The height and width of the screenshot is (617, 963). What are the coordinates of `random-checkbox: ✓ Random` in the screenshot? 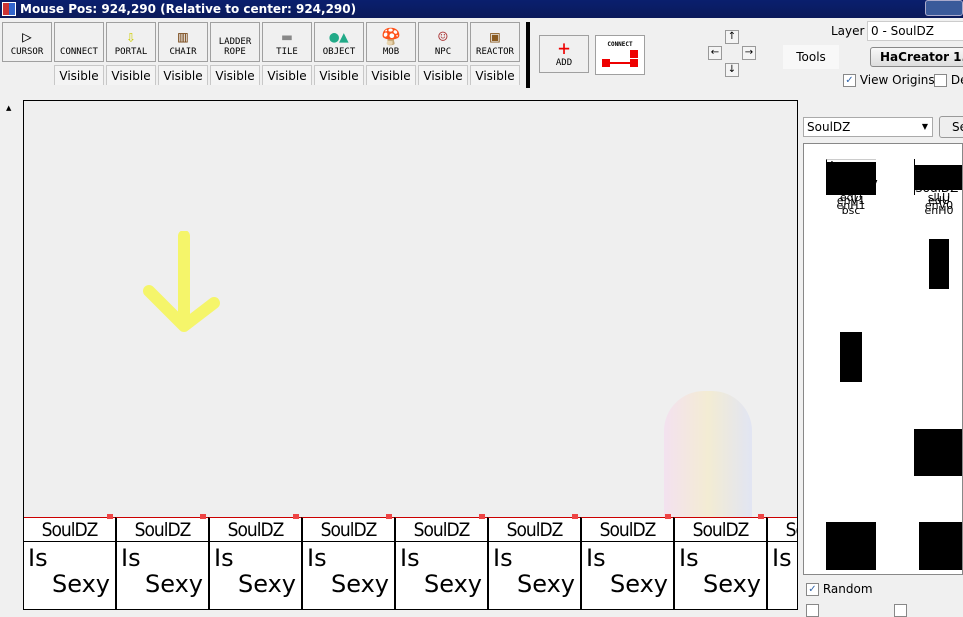 It's located at (839, 589).